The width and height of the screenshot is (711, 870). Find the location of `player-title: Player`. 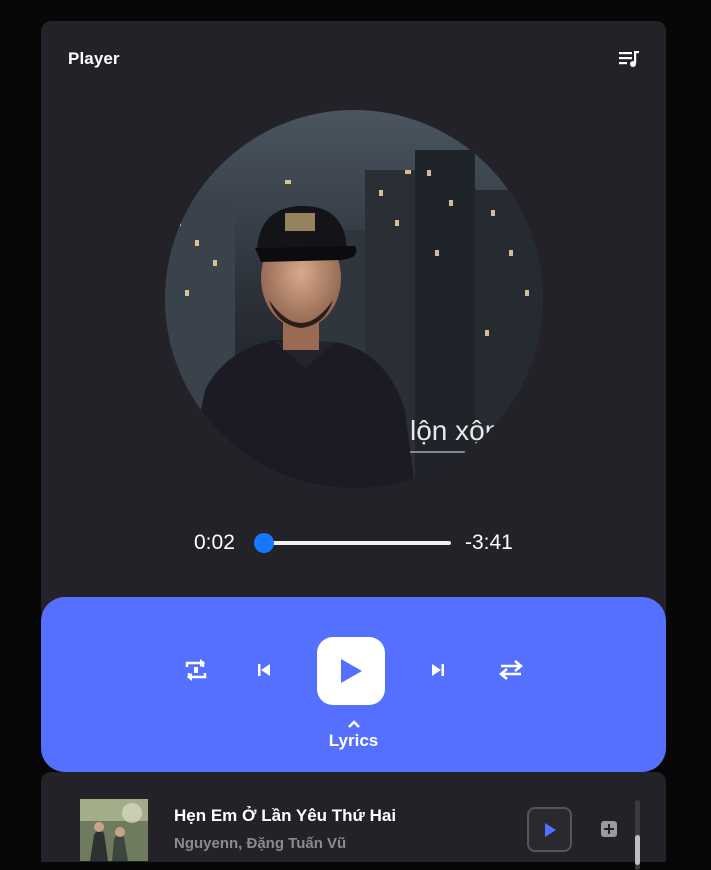

player-title: Player is located at coordinates (94, 58).